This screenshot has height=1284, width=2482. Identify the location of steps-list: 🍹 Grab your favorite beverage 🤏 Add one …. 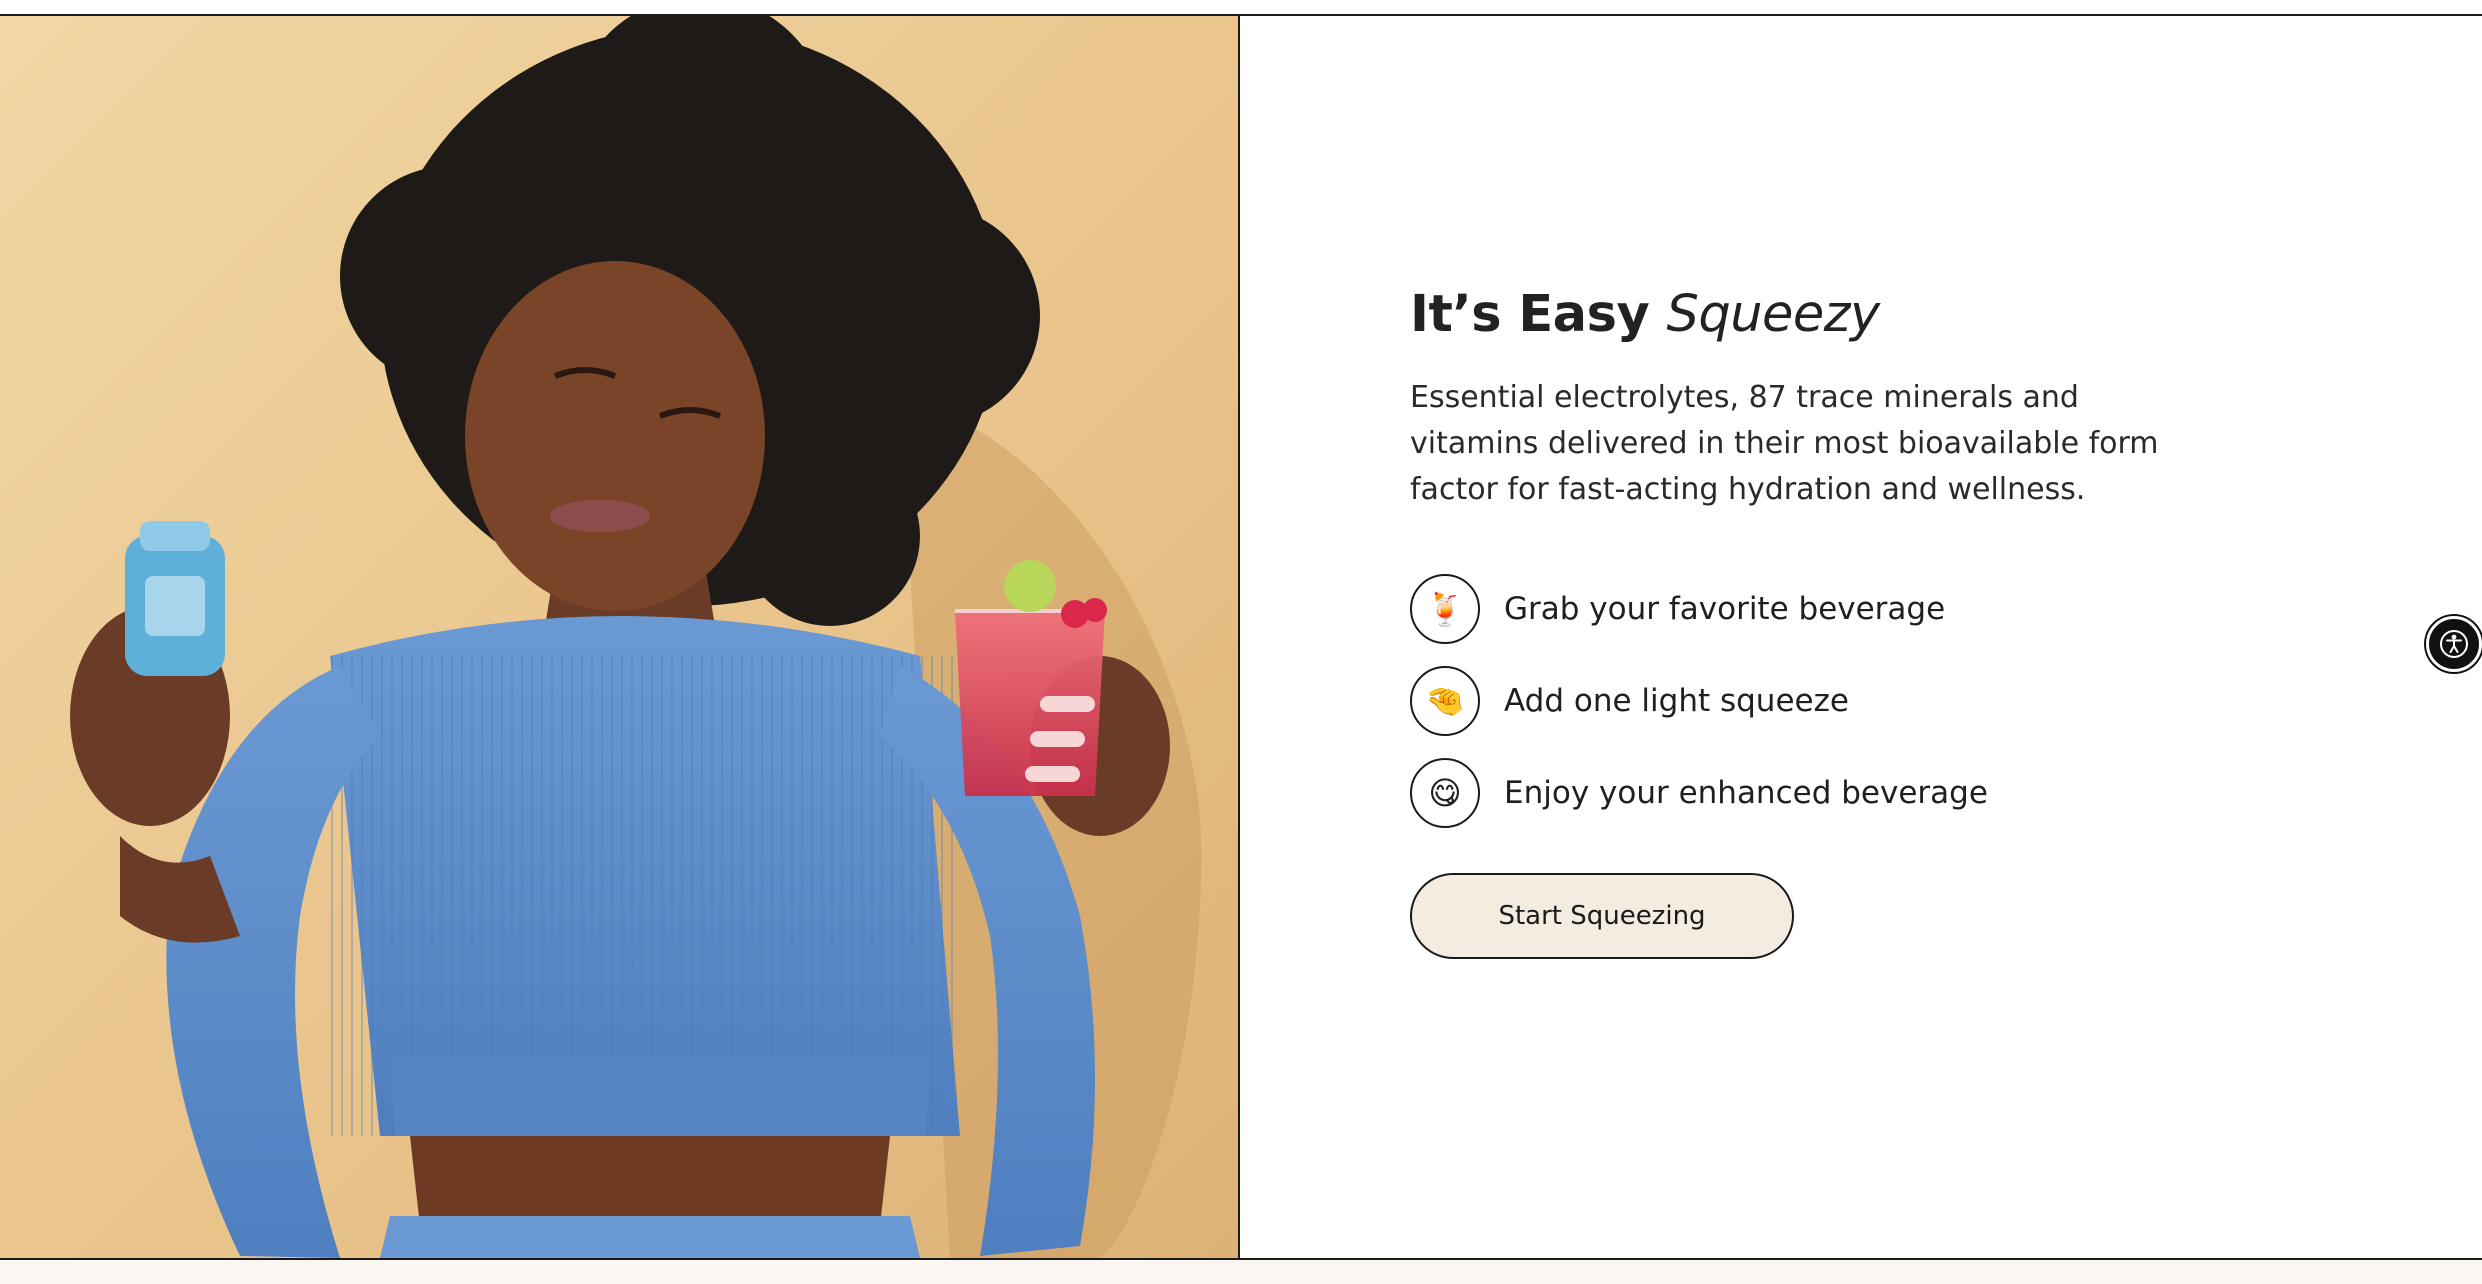
(1810, 701).